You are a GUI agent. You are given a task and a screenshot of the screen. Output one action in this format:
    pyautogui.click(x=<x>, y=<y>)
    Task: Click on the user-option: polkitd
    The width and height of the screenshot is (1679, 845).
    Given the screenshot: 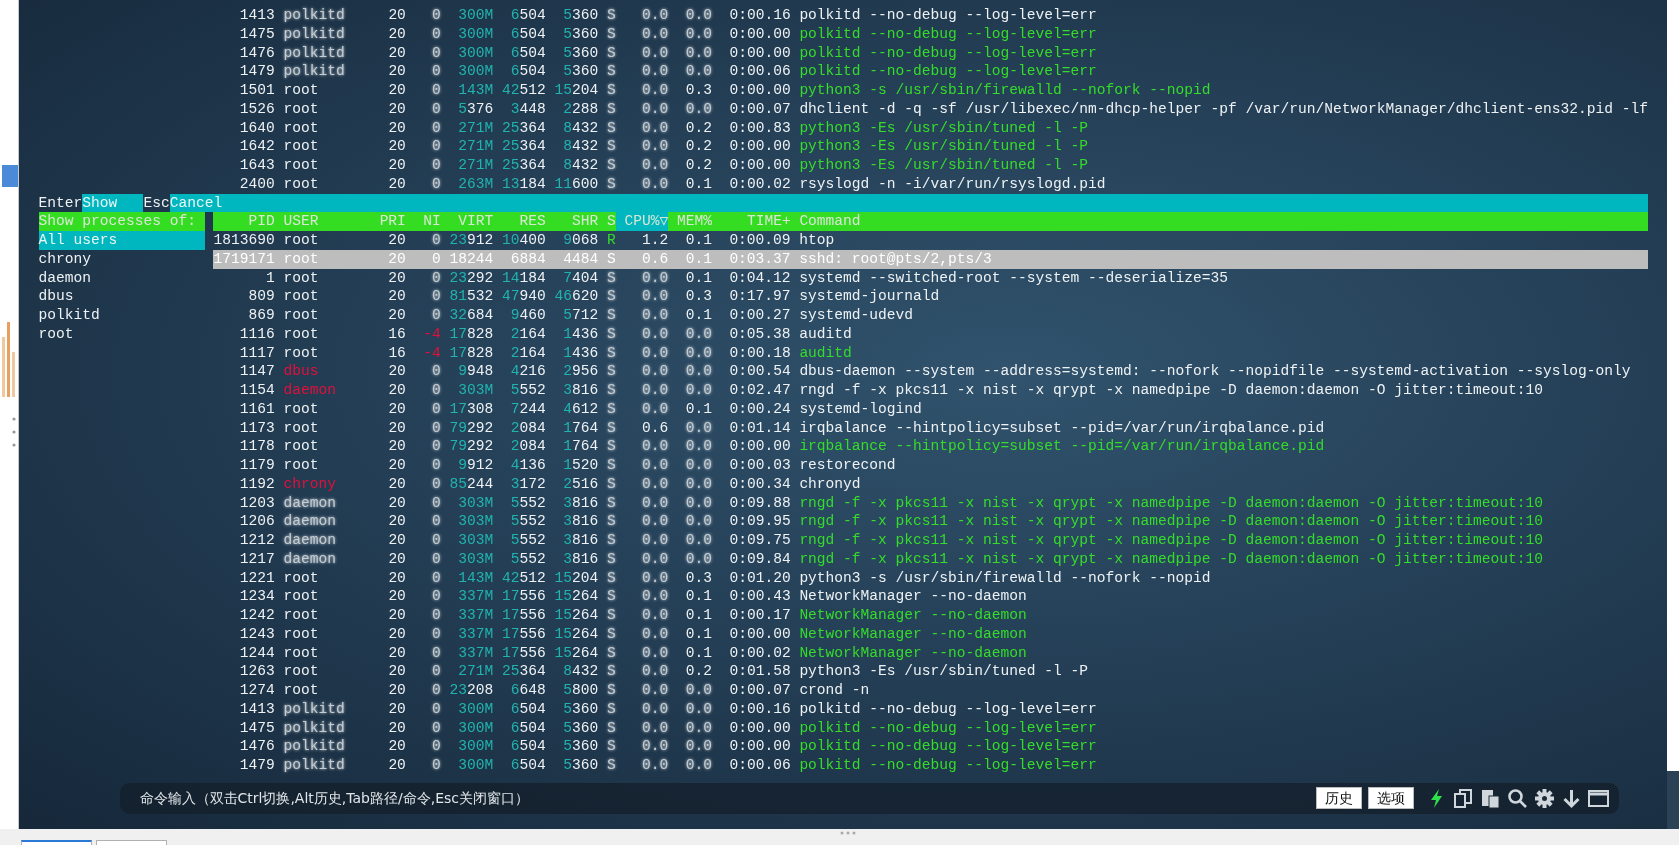 What is the action you would take?
    pyautogui.click(x=121, y=315)
    